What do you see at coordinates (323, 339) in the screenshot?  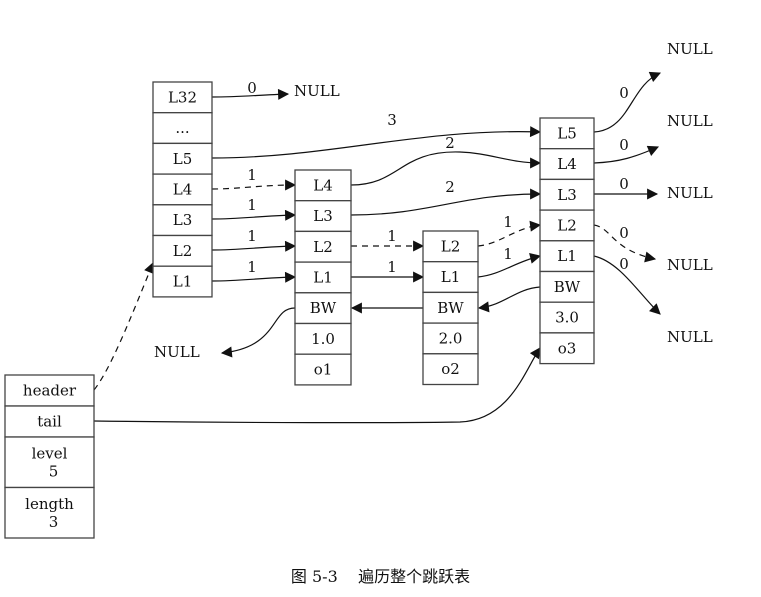 I see `score-text: 1.0` at bounding box center [323, 339].